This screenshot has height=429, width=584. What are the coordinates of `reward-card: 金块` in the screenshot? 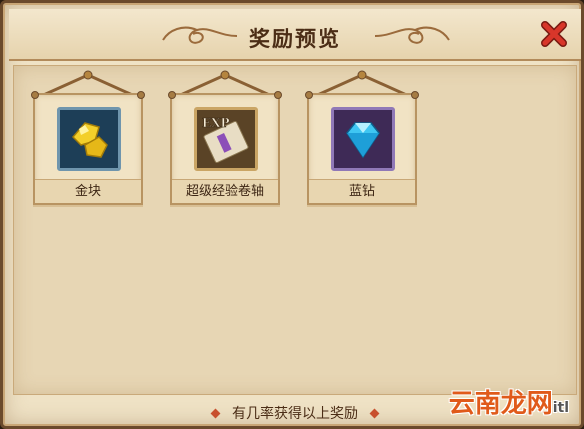 It's located at (88, 148).